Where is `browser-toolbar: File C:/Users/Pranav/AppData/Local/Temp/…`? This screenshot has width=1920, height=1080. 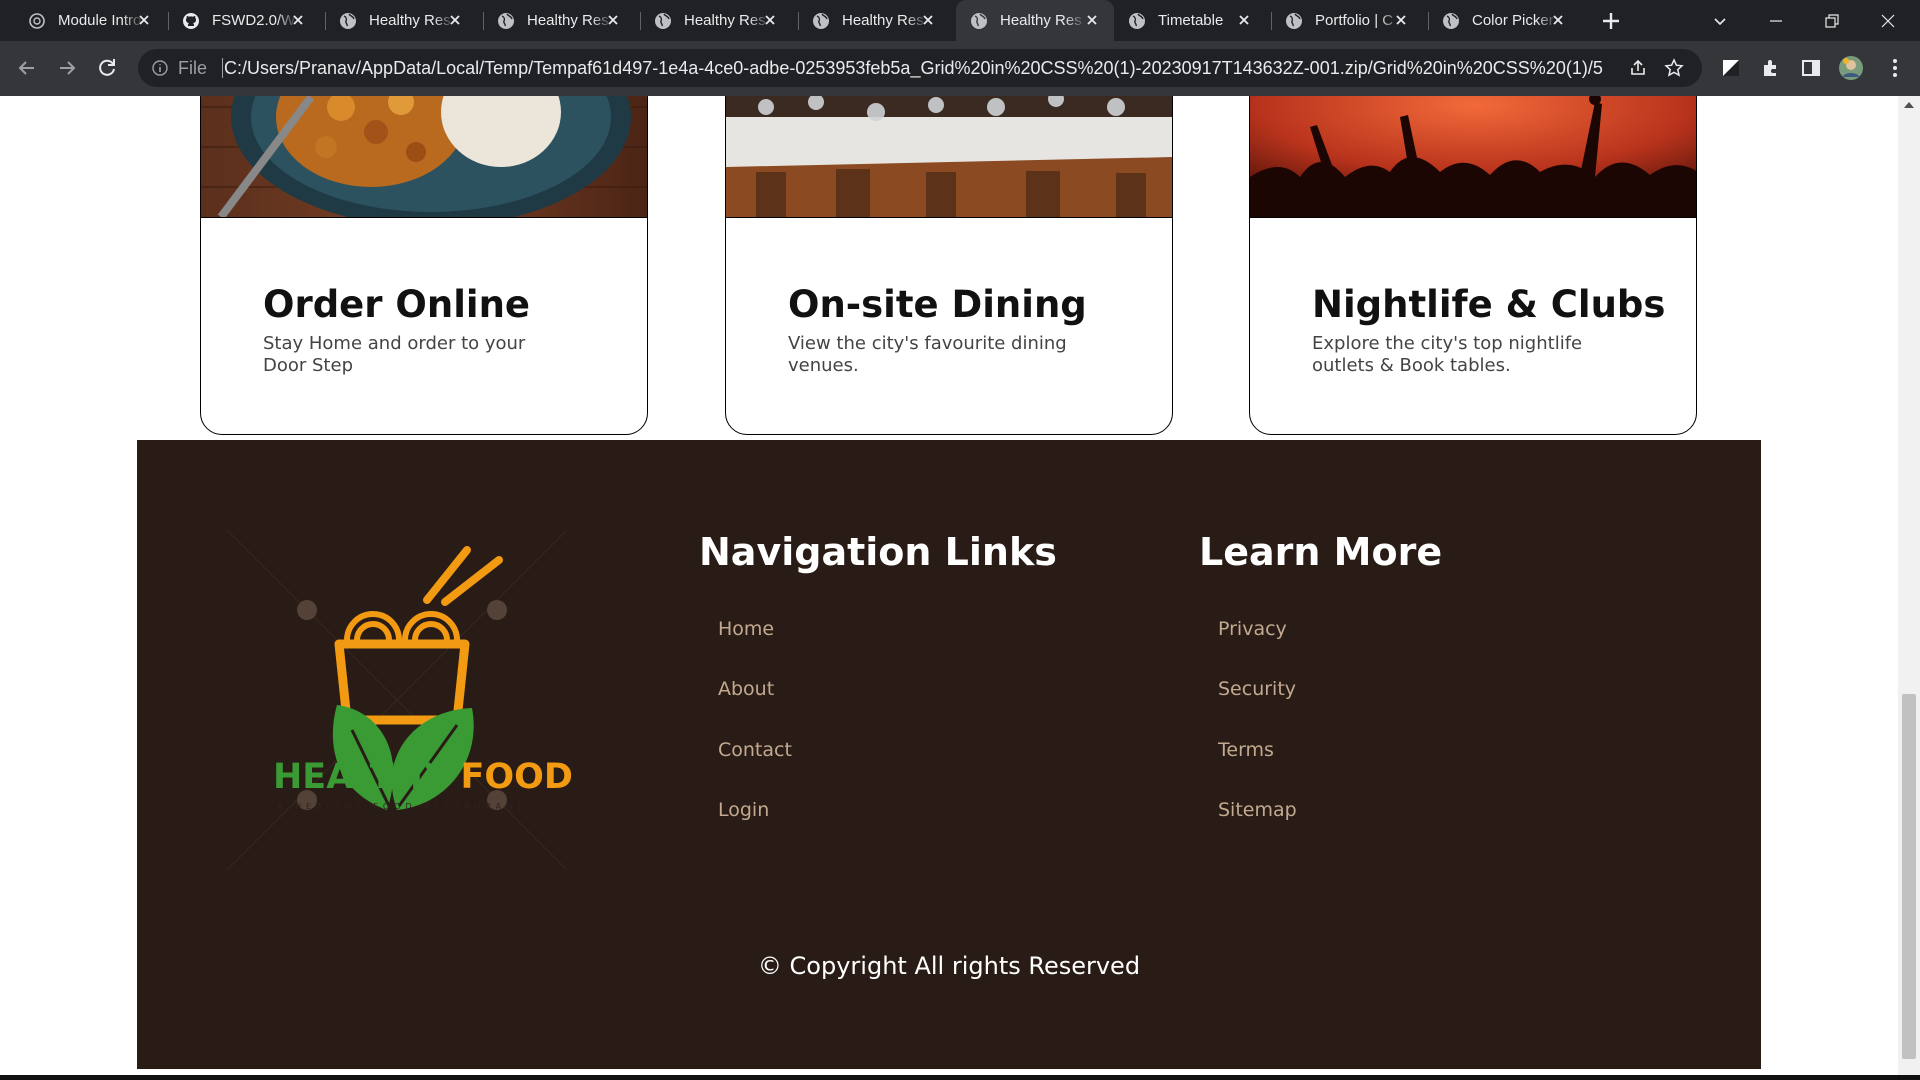
browser-toolbar: File C:/Users/Pranav/AppData/Local/Temp/… is located at coordinates (960, 68).